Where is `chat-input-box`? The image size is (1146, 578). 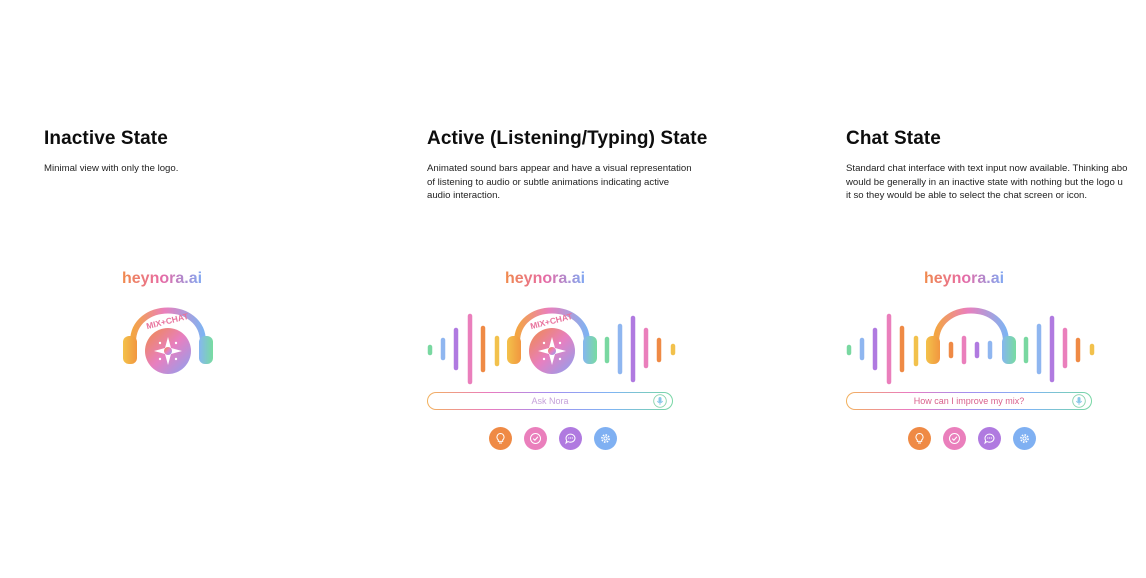
chat-input-box is located at coordinates (969, 401).